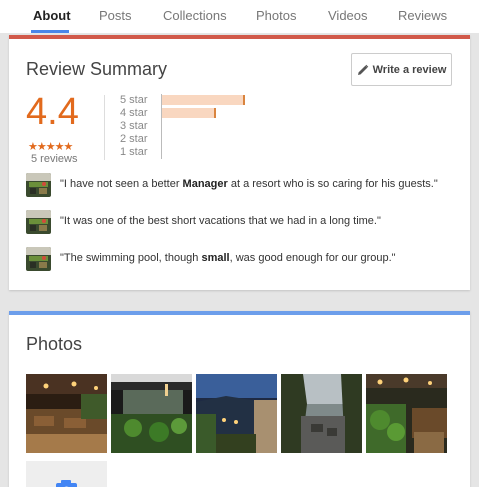  What do you see at coordinates (195, 15) in the screenshot?
I see `tab-collections: Collections` at bounding box center [195, 15].